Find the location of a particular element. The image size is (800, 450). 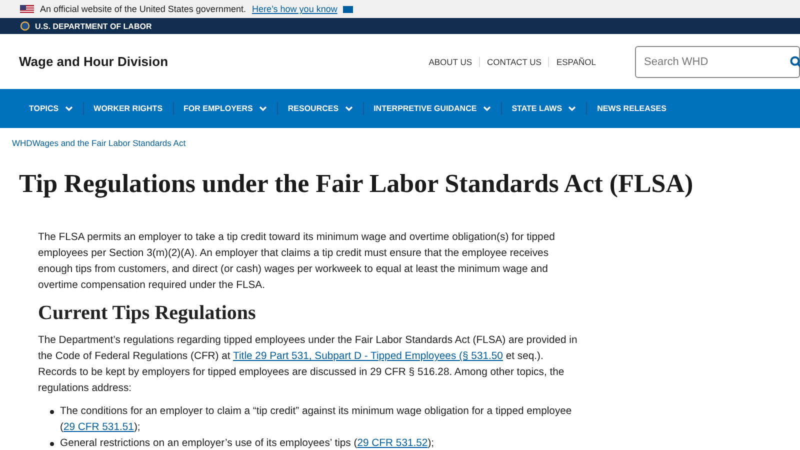

inline-link: Title 29 Part 531, Subpart D - Tipped Employees (§ 531.50 is located at coordinates (368, 356).